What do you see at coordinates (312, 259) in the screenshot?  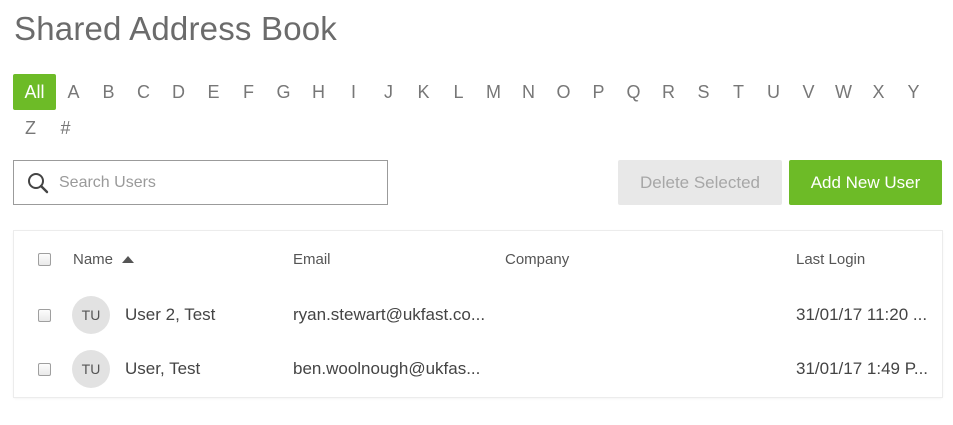 I see `email-column-header: Email` at bounding box center [312, 259].